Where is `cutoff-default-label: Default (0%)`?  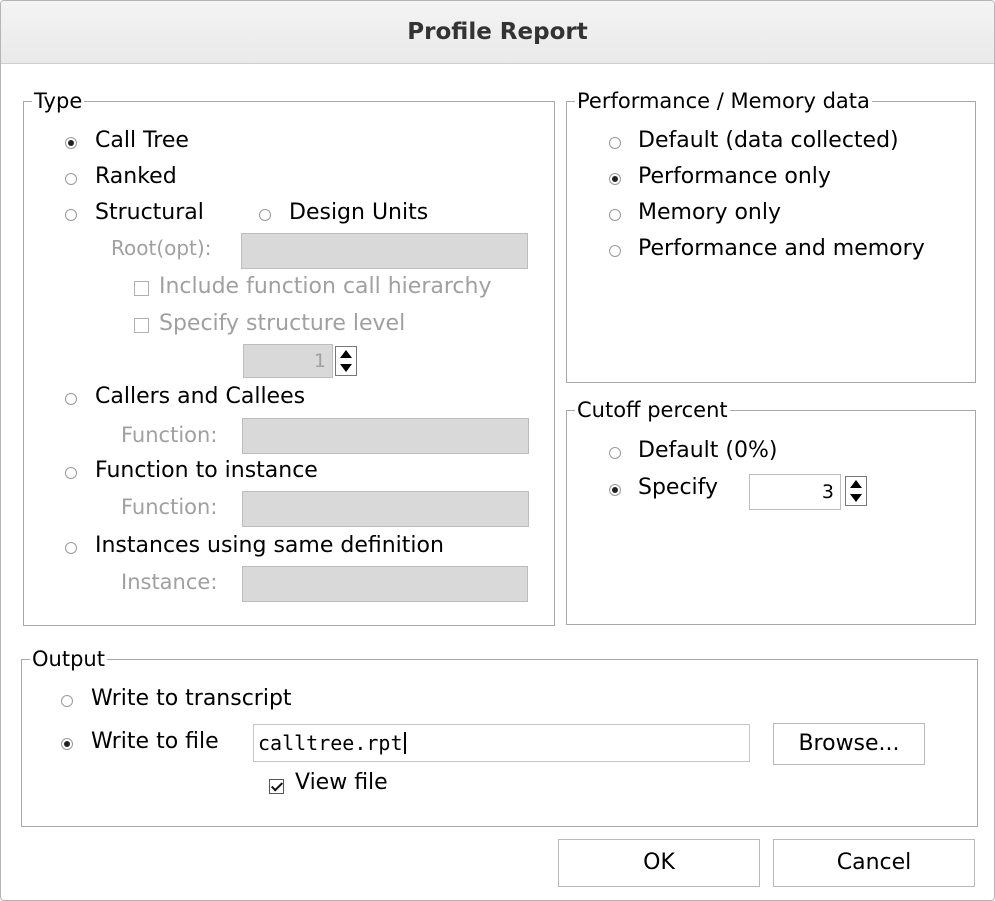 cutoff-default-label: Default (0%) is located at coordinates (708, 450).